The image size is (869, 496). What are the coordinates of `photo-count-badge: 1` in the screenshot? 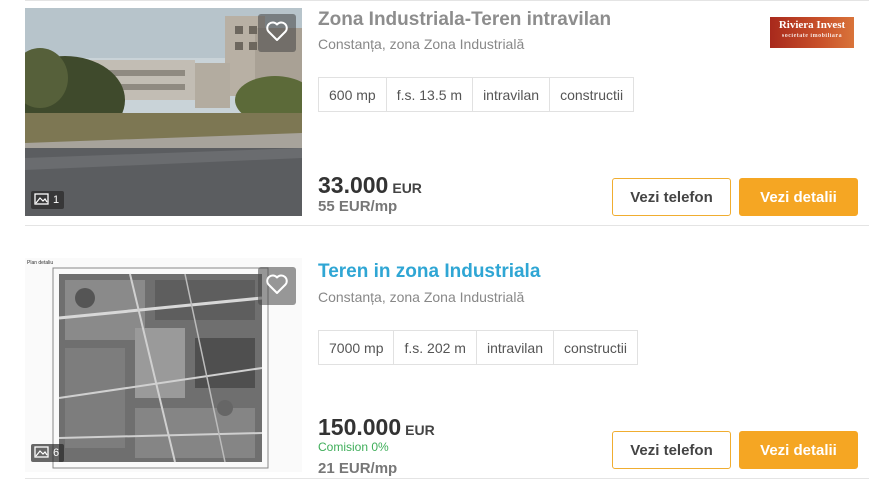 It's located at (48, 200).